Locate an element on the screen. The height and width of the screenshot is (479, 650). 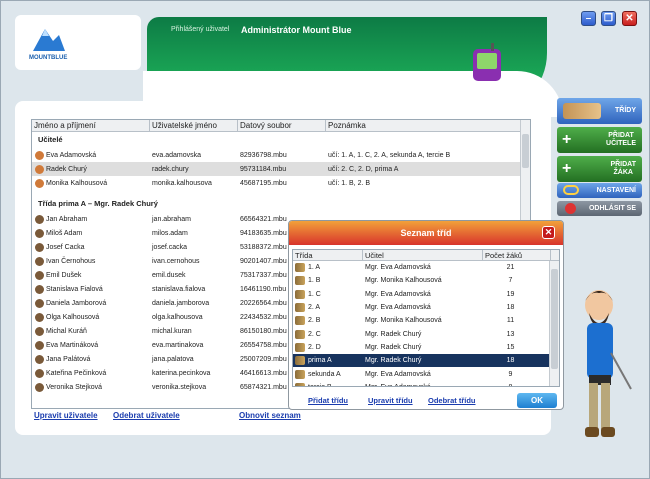
count-cell: 18 is located at coordinates (510, 361).